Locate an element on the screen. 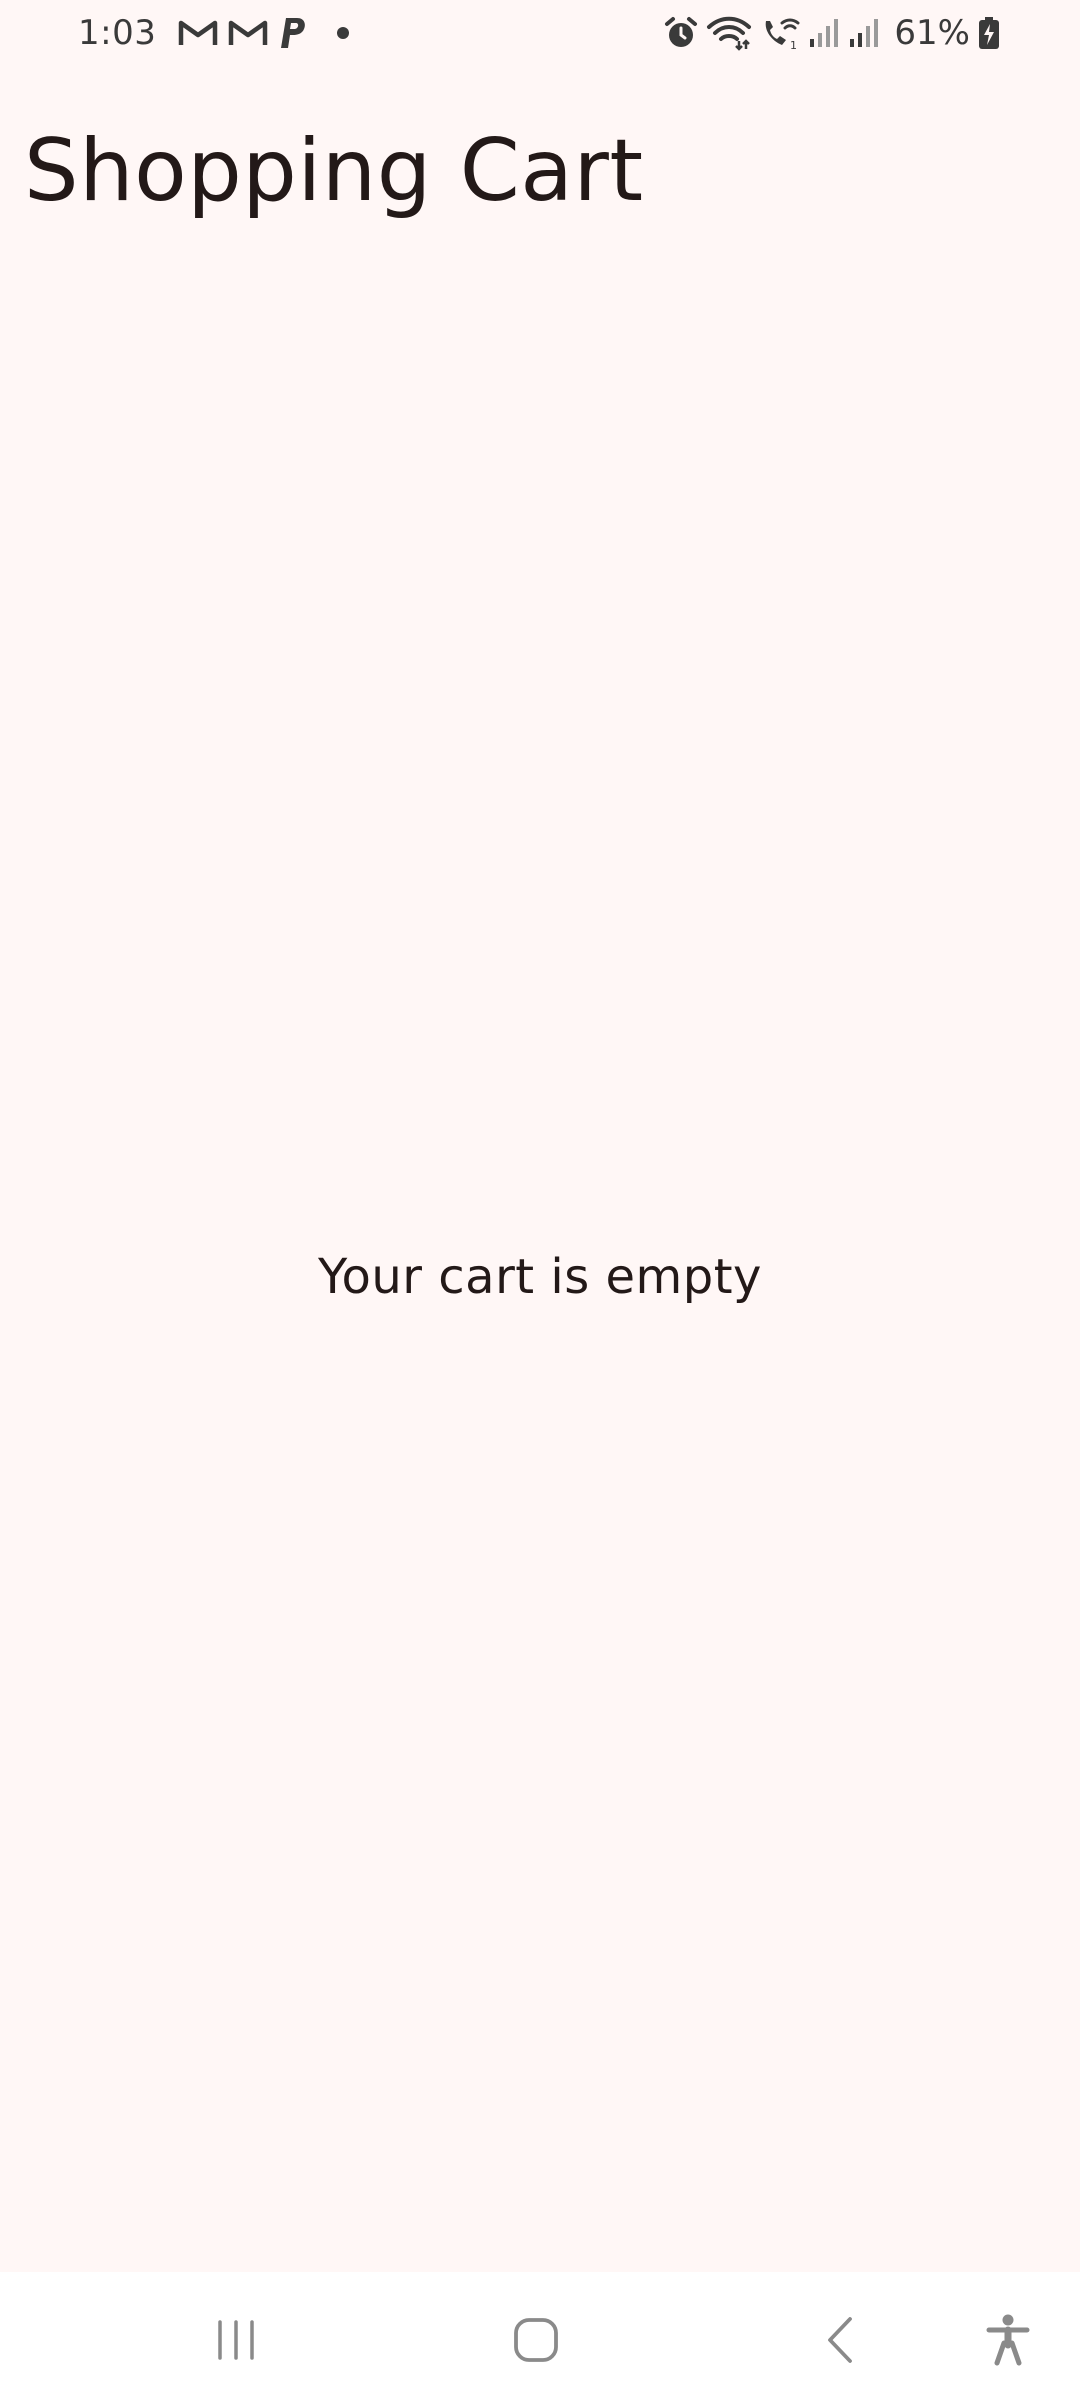 Image resolution: width=1080 pixels, height=2408 pixels. alarm-icon is located at coordinates (681, 33).